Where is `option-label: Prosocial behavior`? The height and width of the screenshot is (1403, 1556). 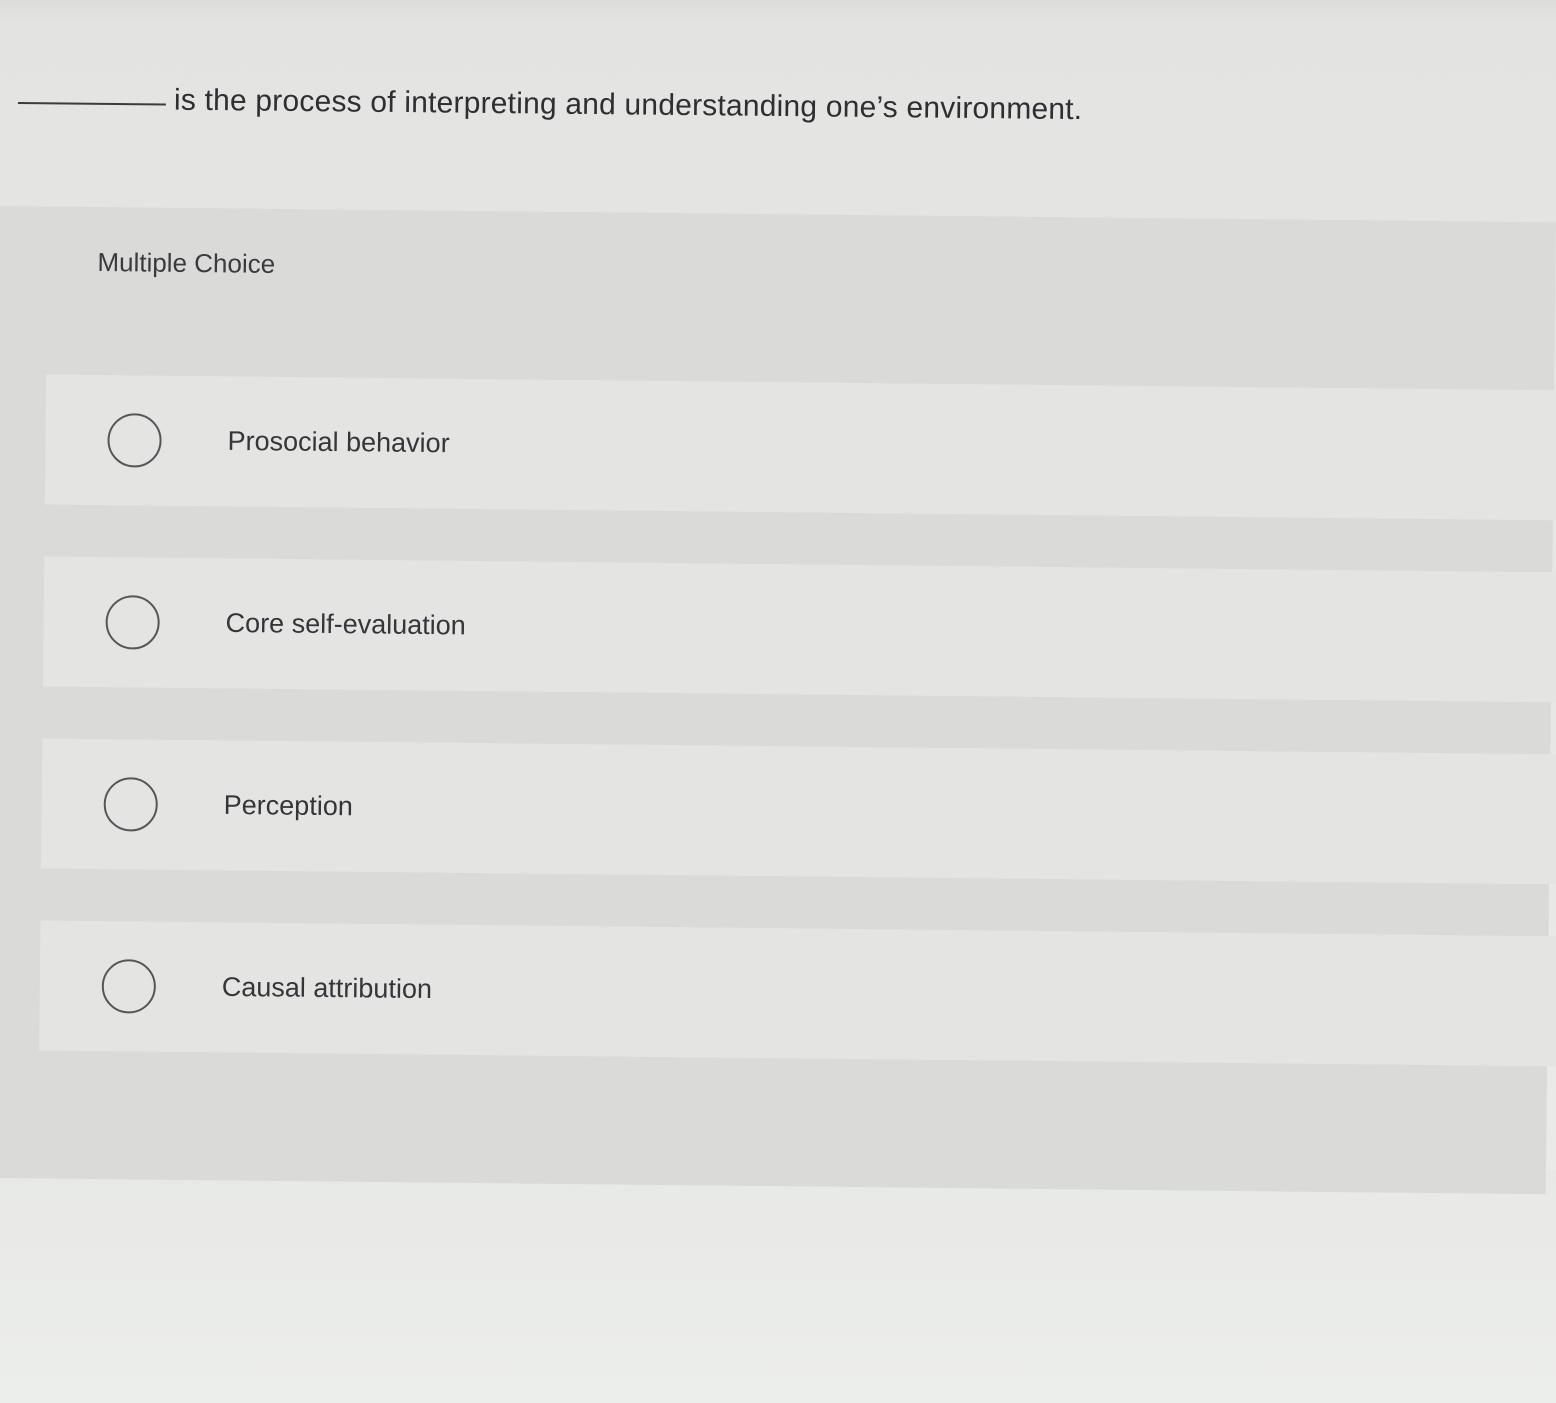 option-label: Prosocial behavior is located at coordinates (338, 442).